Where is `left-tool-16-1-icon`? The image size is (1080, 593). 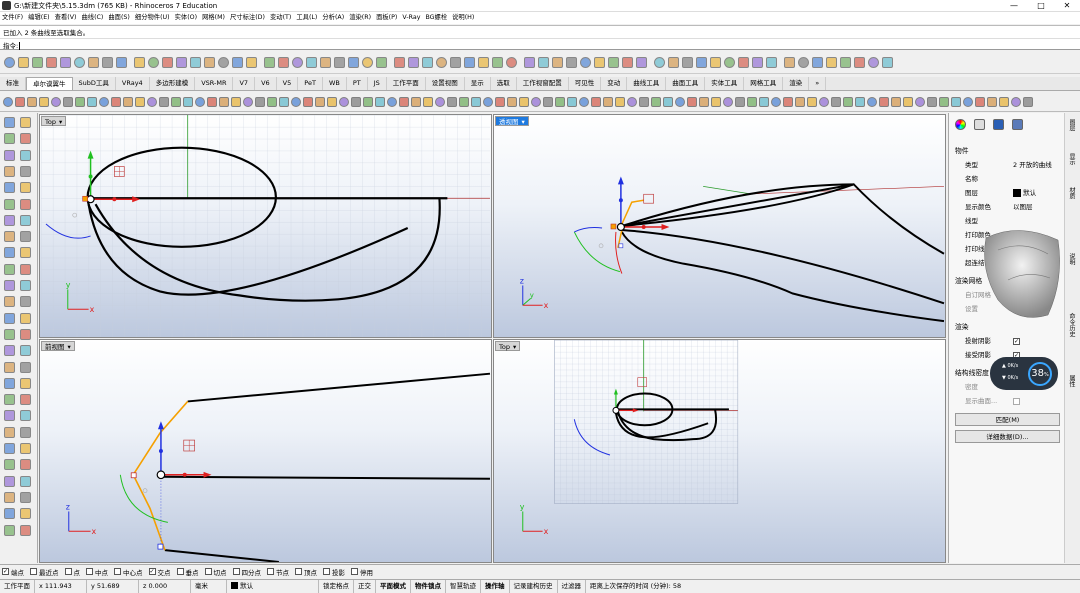 left-tool-16-1-icon is located at coordinates (25, 383).